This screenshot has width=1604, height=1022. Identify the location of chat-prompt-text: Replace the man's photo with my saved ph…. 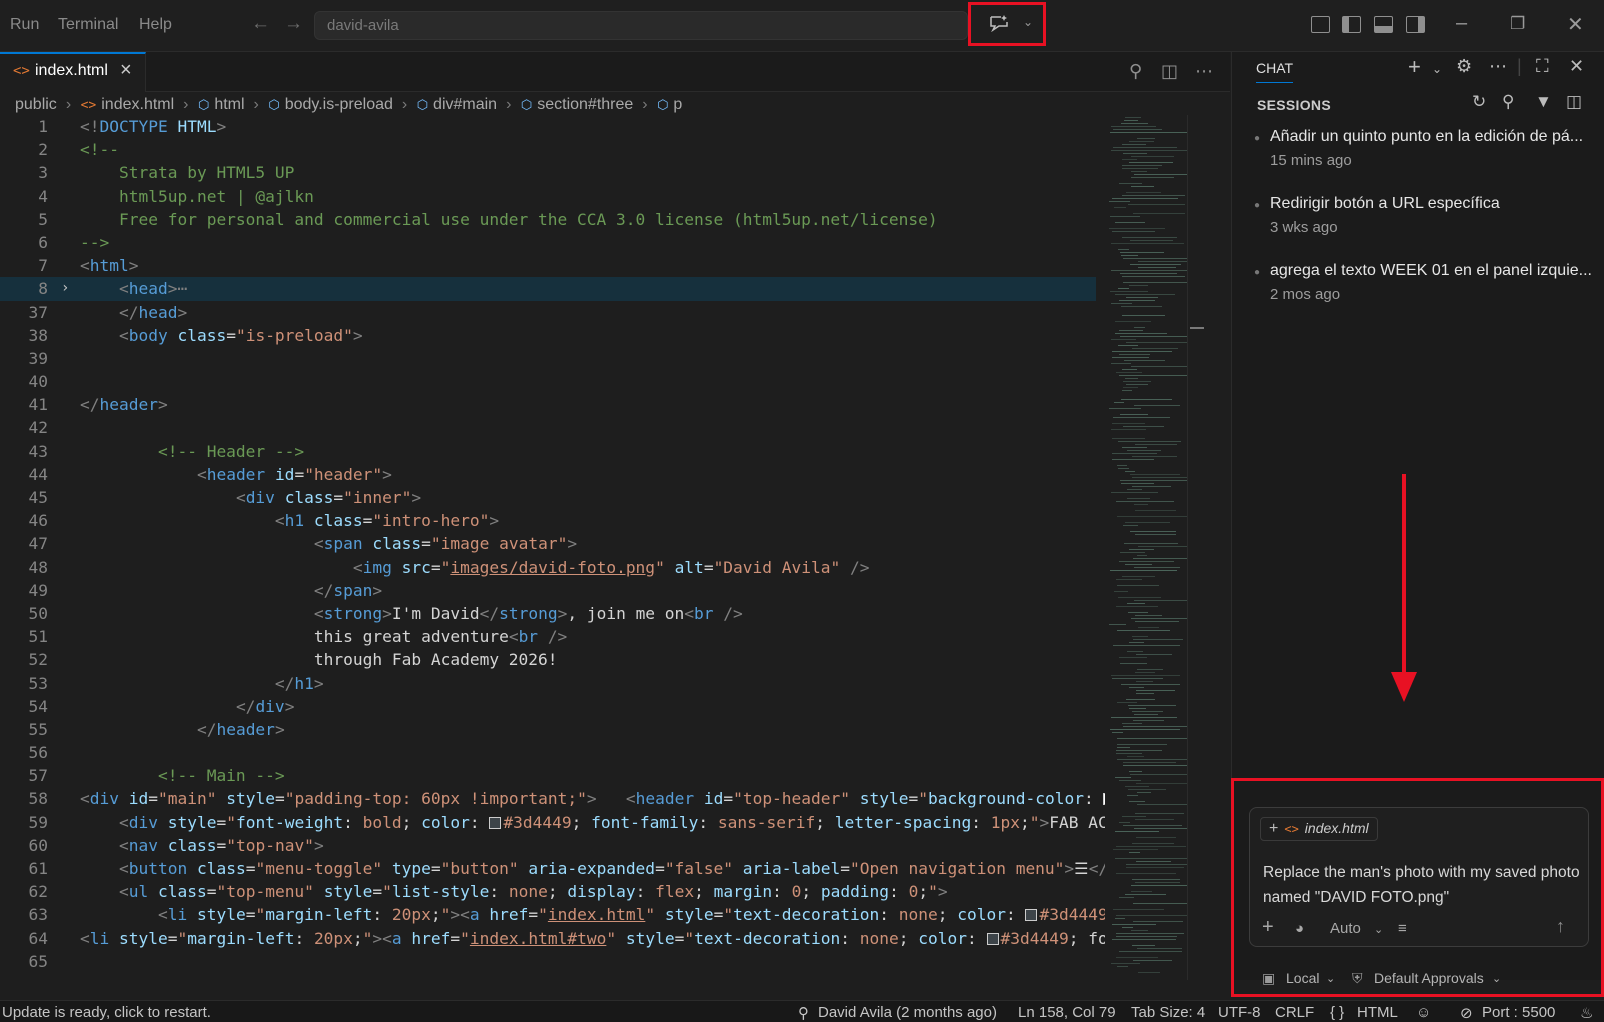
(1423, 885).